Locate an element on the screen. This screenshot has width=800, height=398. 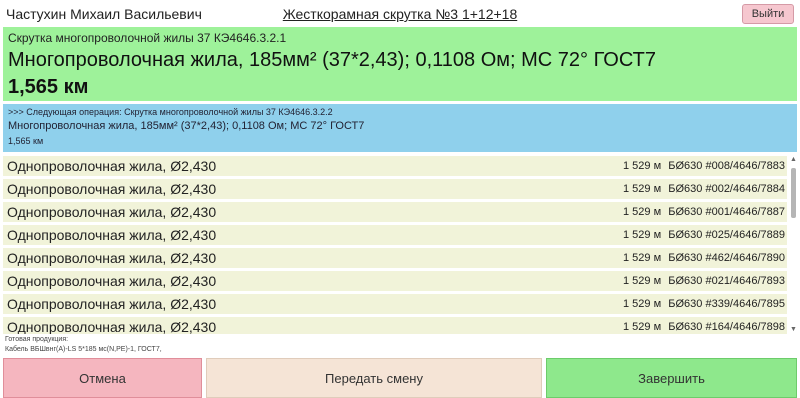
machine-title: Жесткорамная скрутка №3 1+12+18 is located at coordinates (400, 14).